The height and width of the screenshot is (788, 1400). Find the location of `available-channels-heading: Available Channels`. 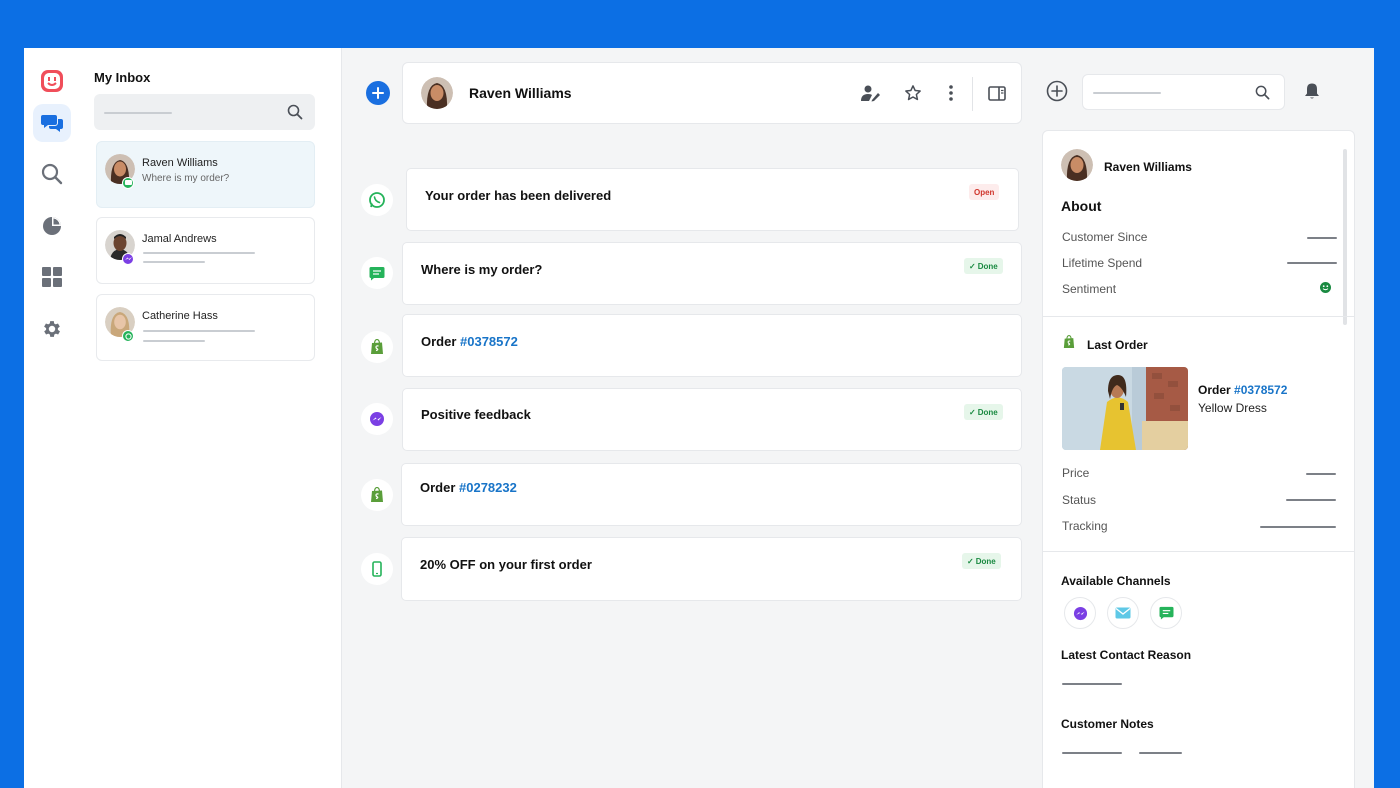

available-channels-heading: Available Channels is located at coordinates (1116, 581).